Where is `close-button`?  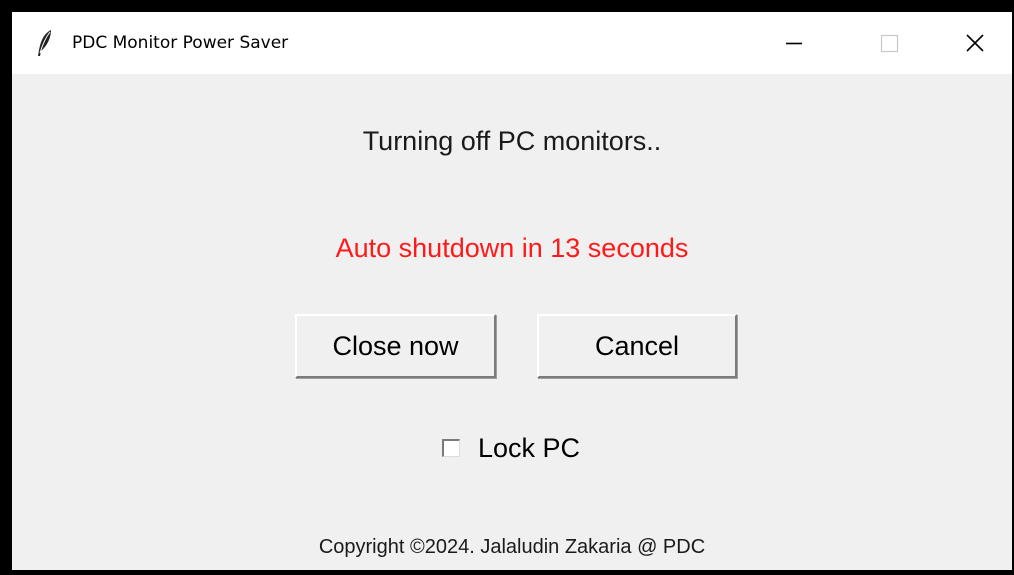
close-button is located at coordinates (974, 43).